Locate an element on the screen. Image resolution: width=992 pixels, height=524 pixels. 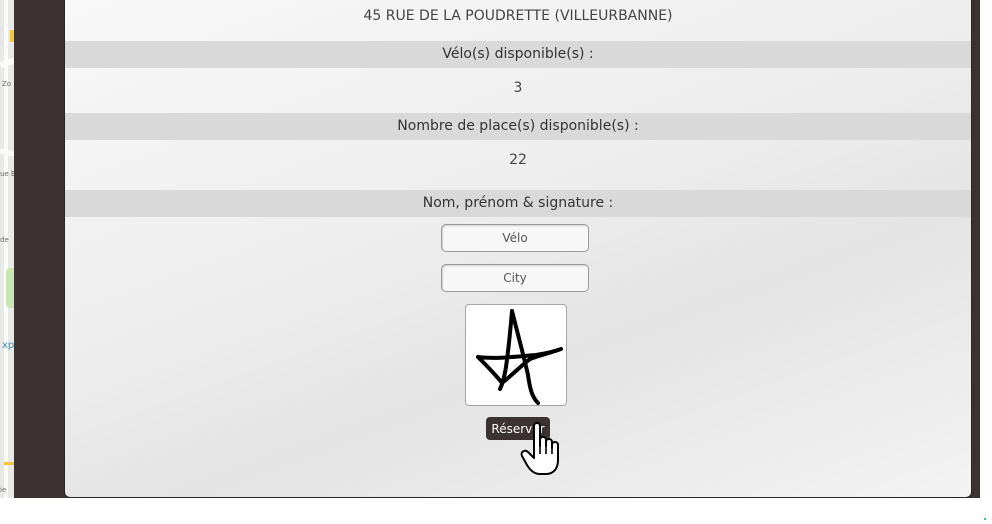
signature-canvas is located at coordinates (516, 355).